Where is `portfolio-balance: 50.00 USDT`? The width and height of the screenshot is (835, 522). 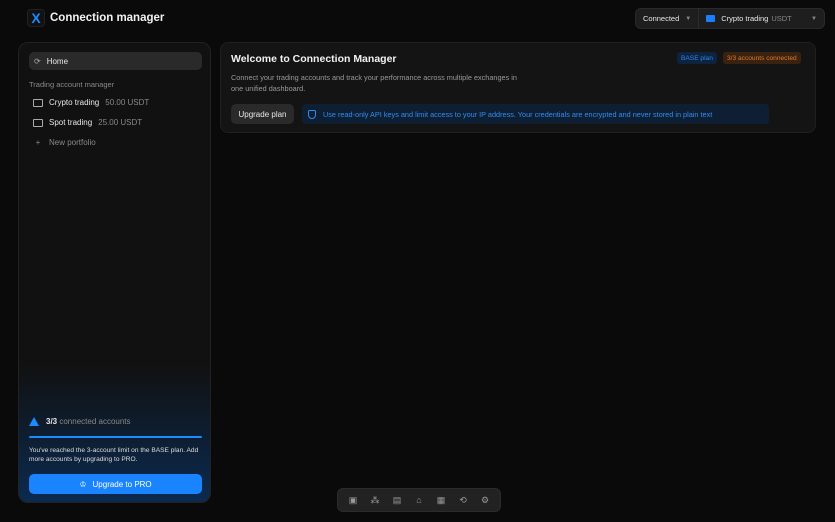
portfolio-balance: 50.00 USDT is located at coordinates (127, 102).